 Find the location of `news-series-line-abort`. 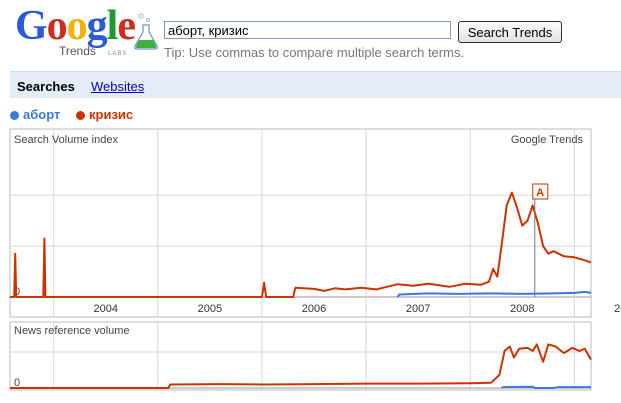

news-series-line-abort is located at coordinates (546, 387).